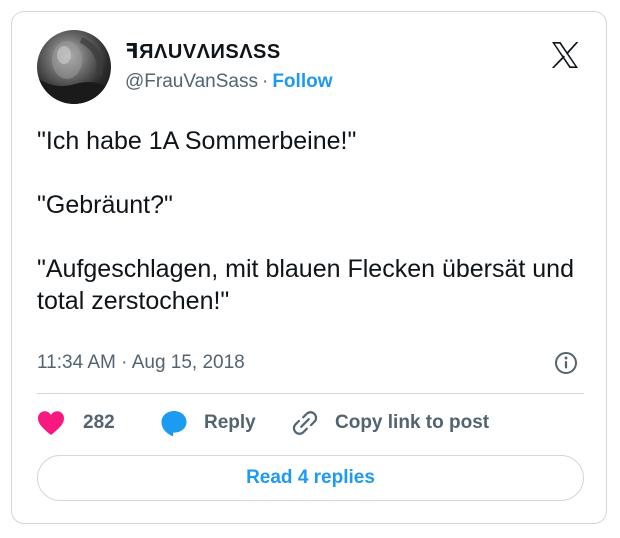 The width and height of the screenshot is (620, 538). Describe the element at coordinates (197, 141) in the screenshot. I see `tweet-paragraph: "Ich habe 1A Sommerbeine!"` at that location.